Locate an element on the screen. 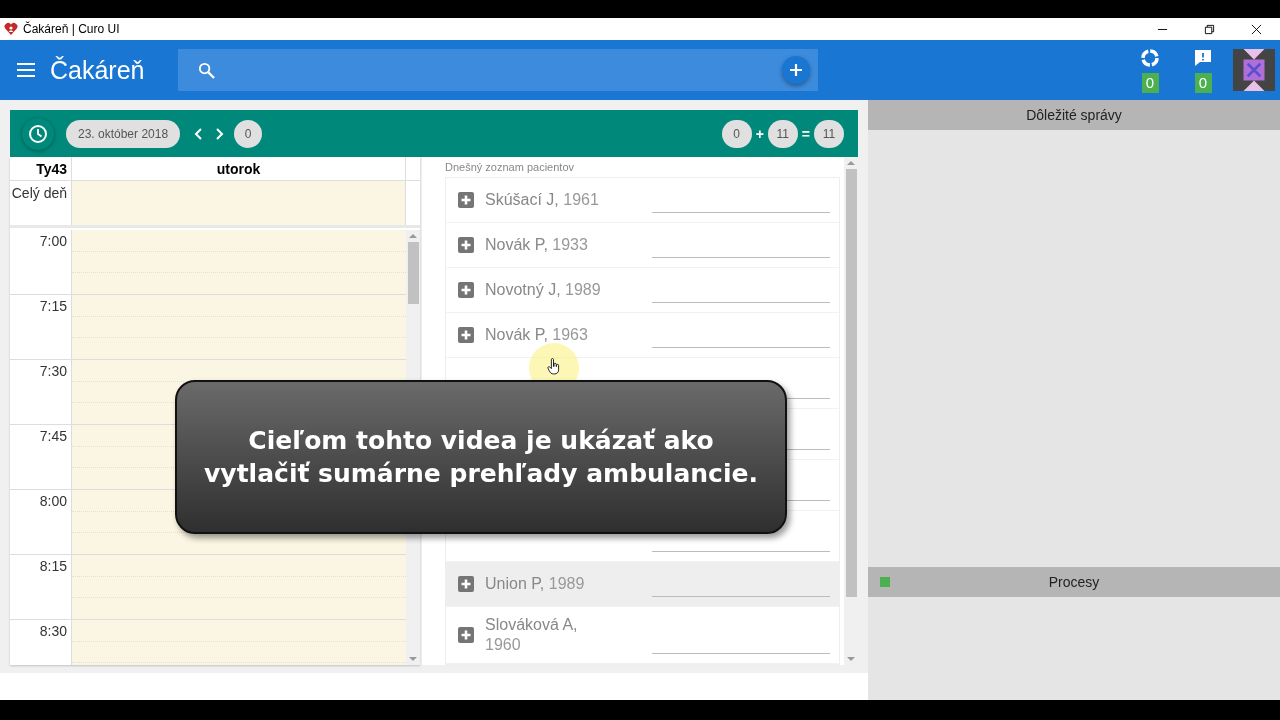  heart-logo-icon is located at coordinates (11, 29).